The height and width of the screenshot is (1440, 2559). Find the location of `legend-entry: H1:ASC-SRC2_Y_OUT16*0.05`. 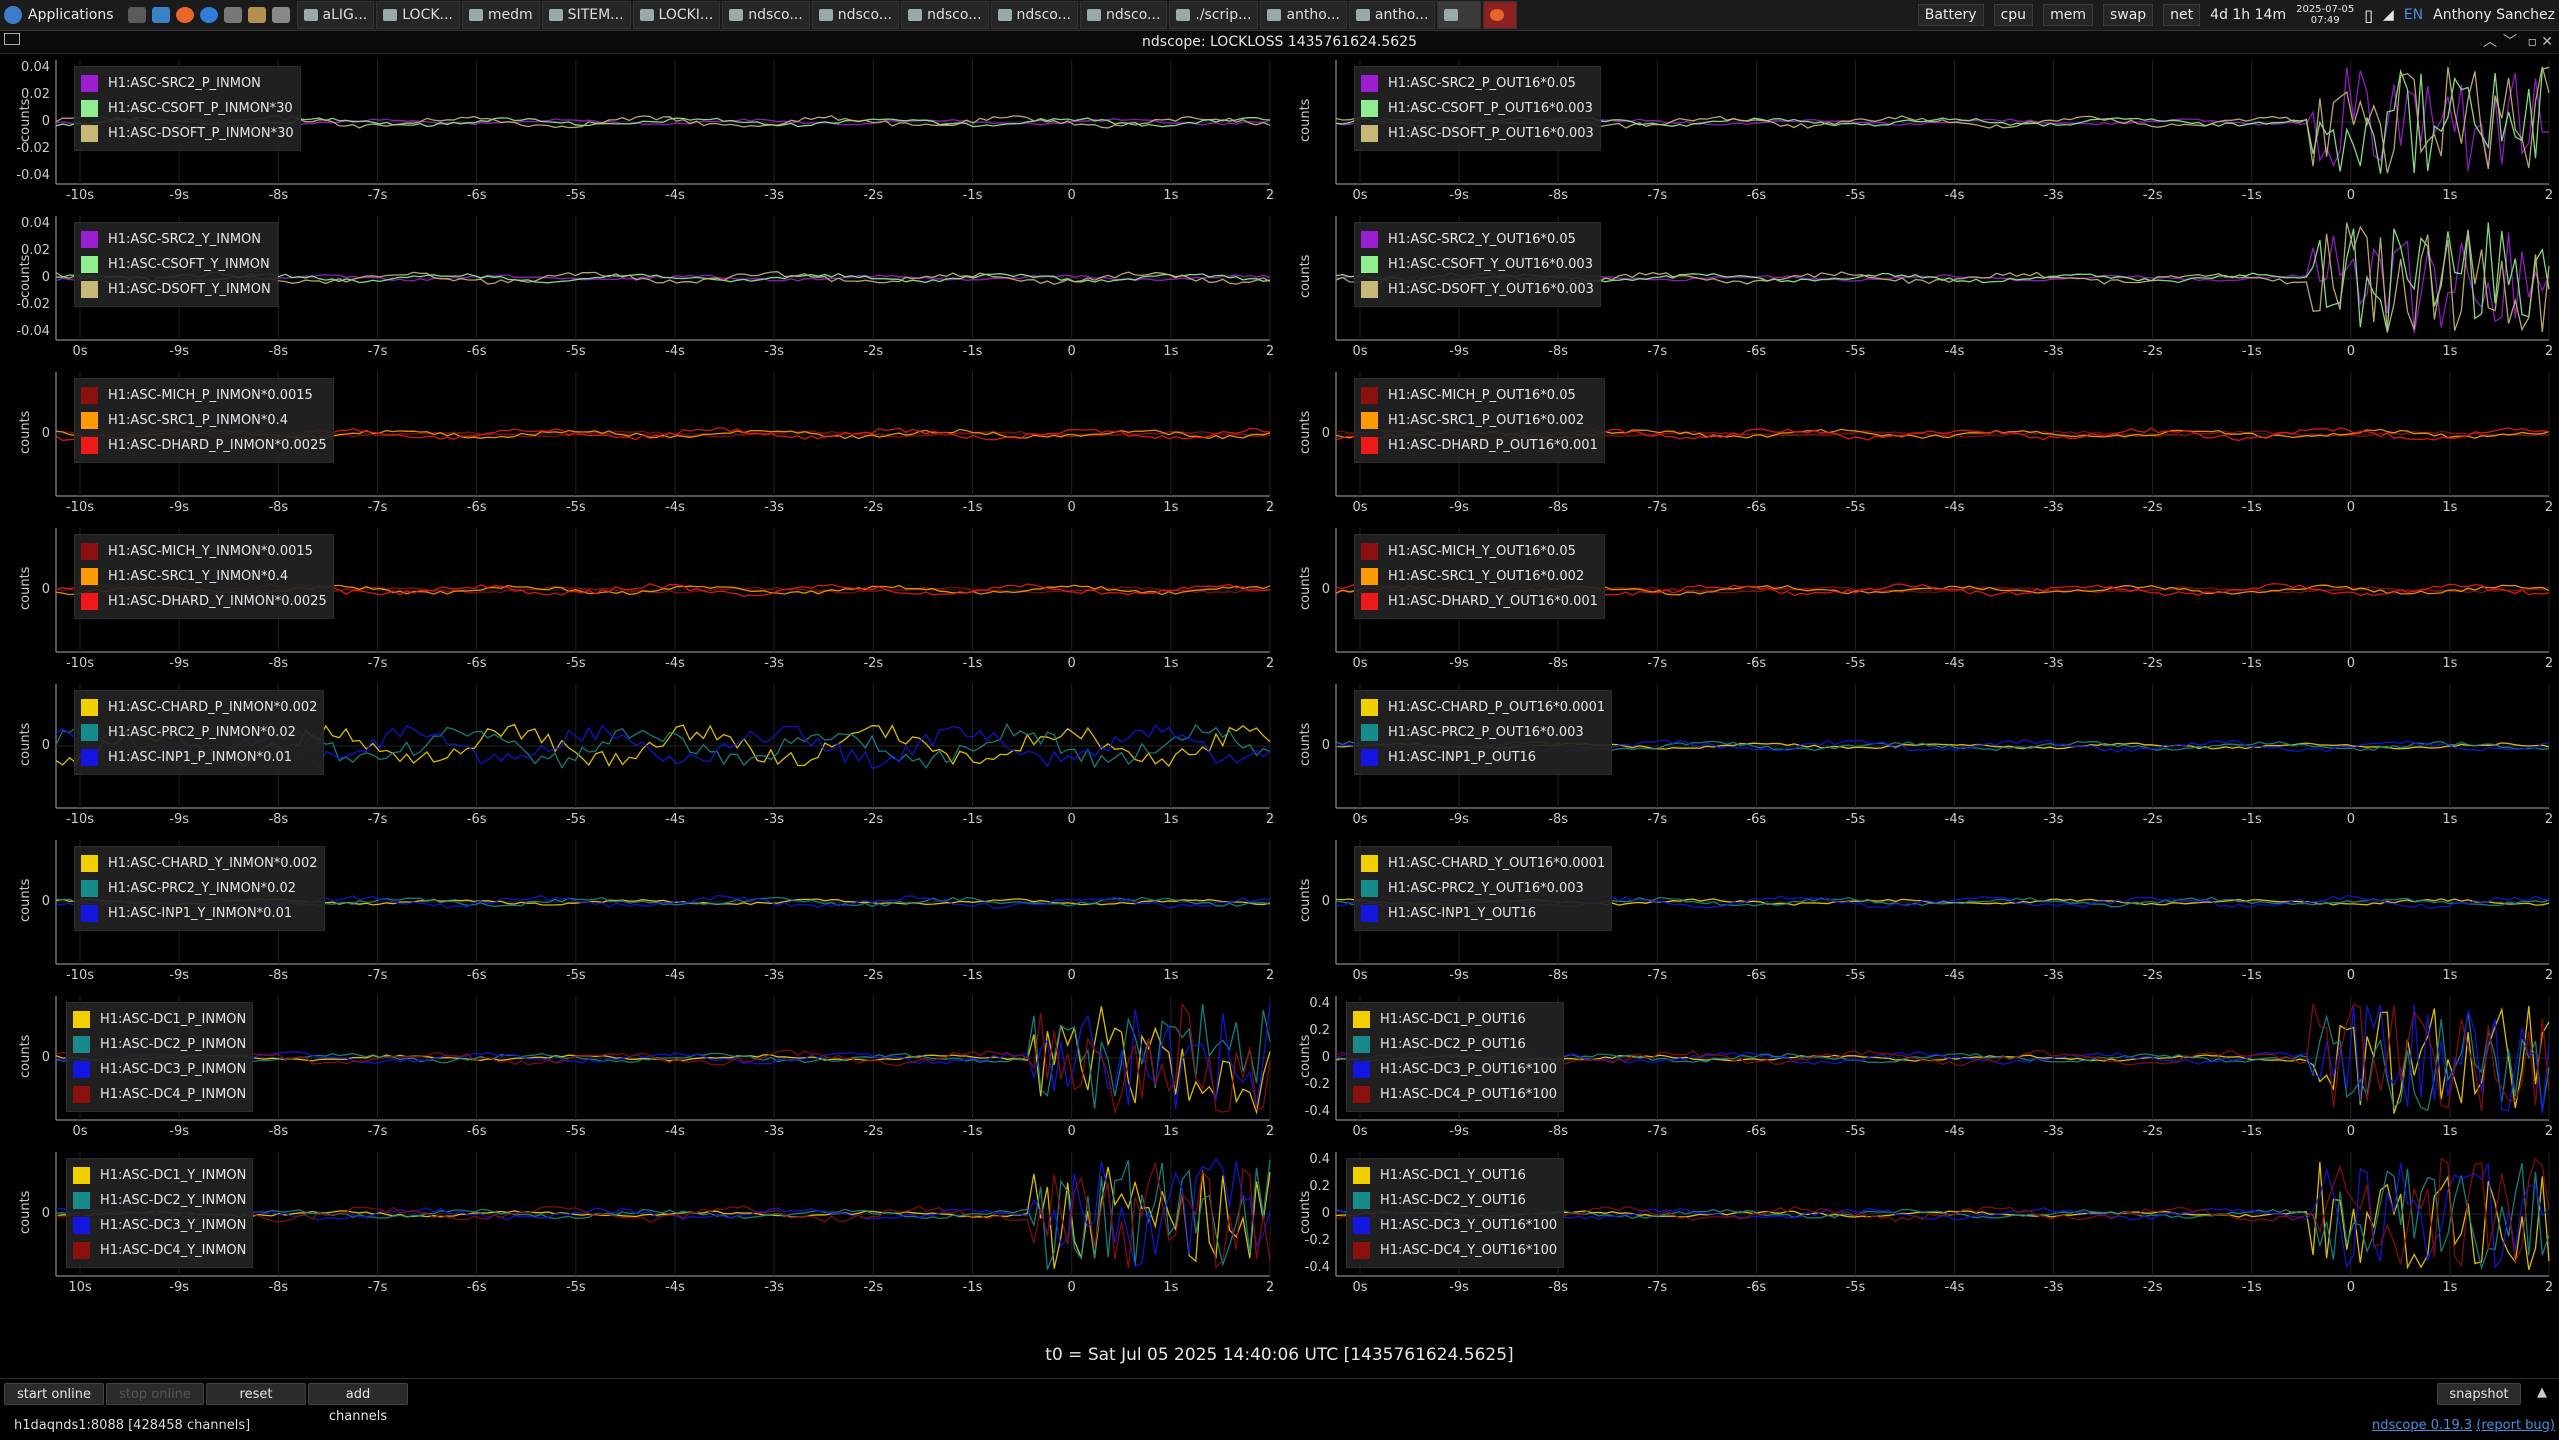

legend-entry: H1:ASC-SRC2_Y_OUT16*0.05 is located at coordinates (1477, 239).